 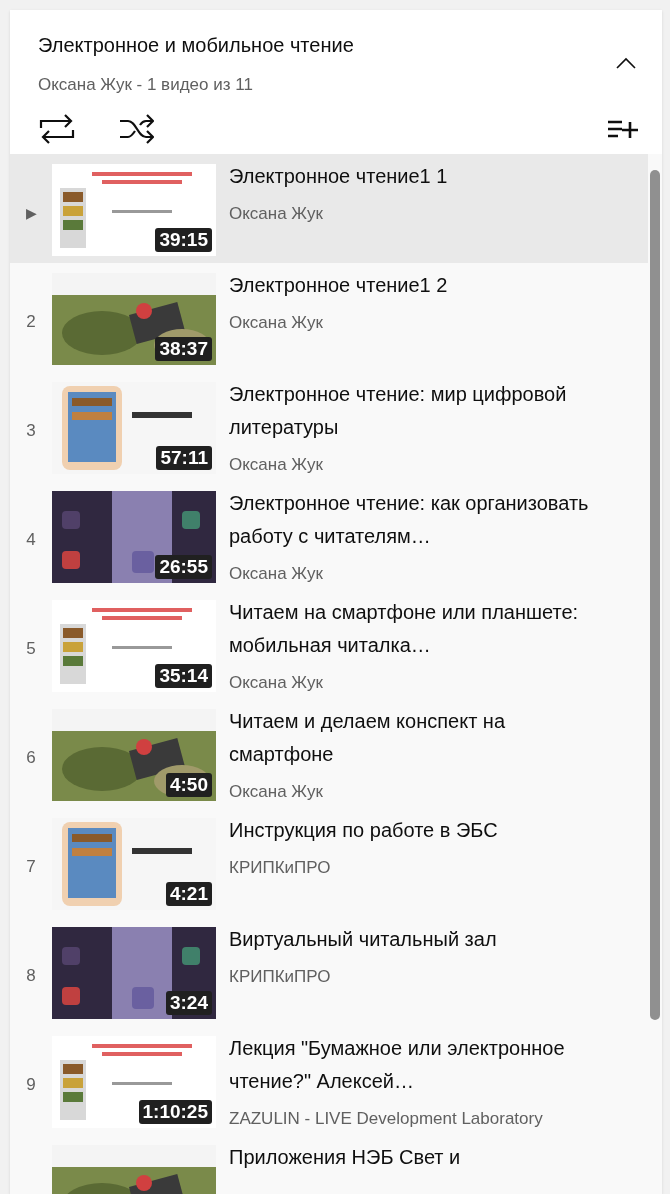 What do you see at coordinates (368, 737) in the screenshot?
I see `video-title: Читаем и делаем конспект на смартфоне` at bounding box center [368, 737].